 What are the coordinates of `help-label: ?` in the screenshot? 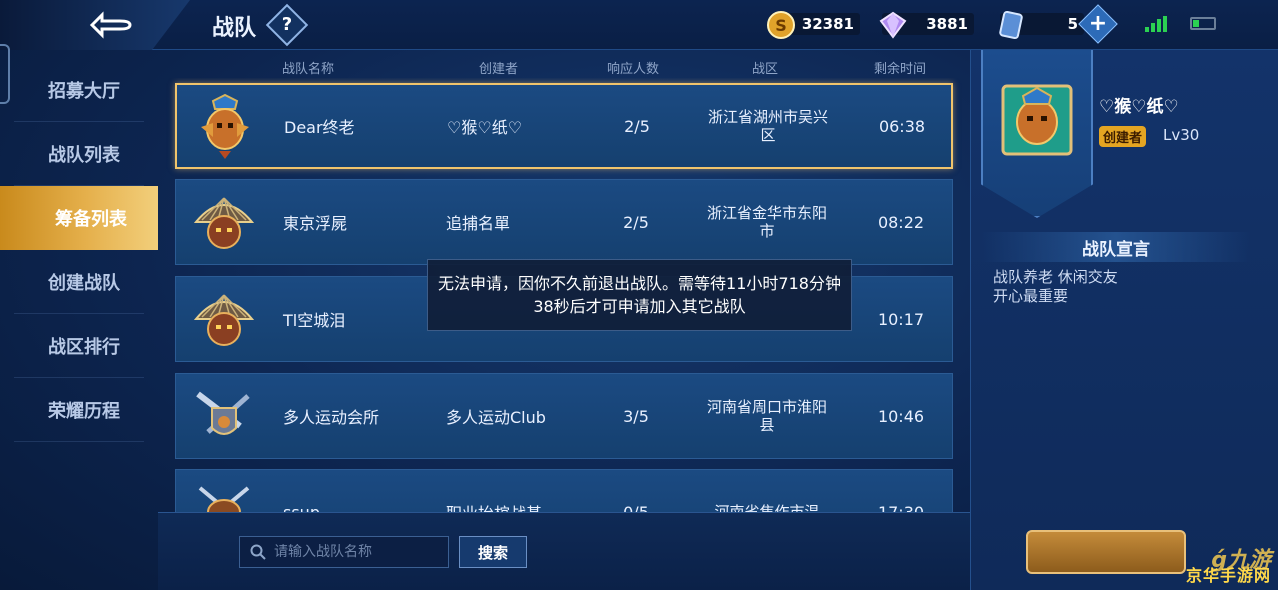 It's located at (287, 24).